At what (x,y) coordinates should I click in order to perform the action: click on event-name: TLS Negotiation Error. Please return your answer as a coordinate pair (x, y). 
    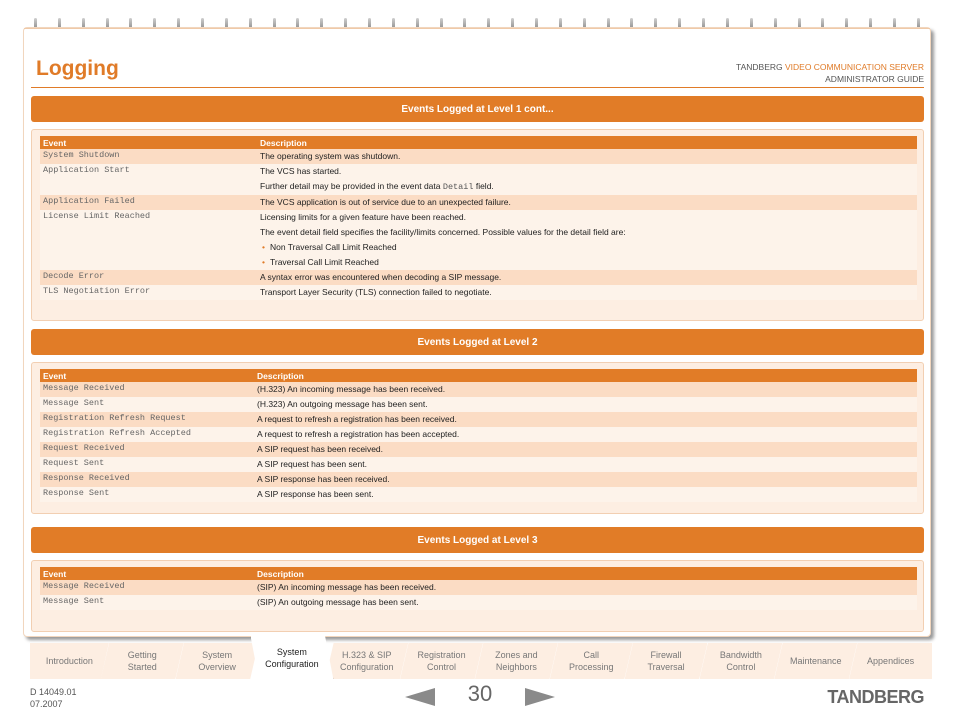
    Looking at the image, I should click on (148, 292).